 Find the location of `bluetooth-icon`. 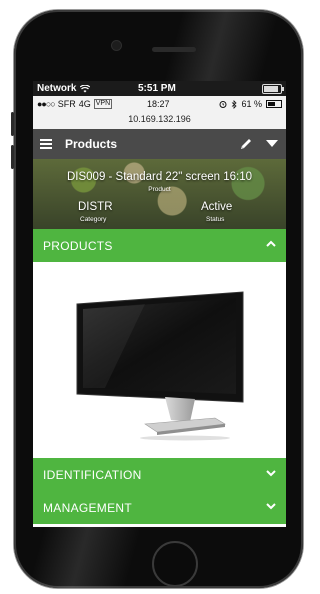

bluetooth-icon is located at coordinates (235, 104).